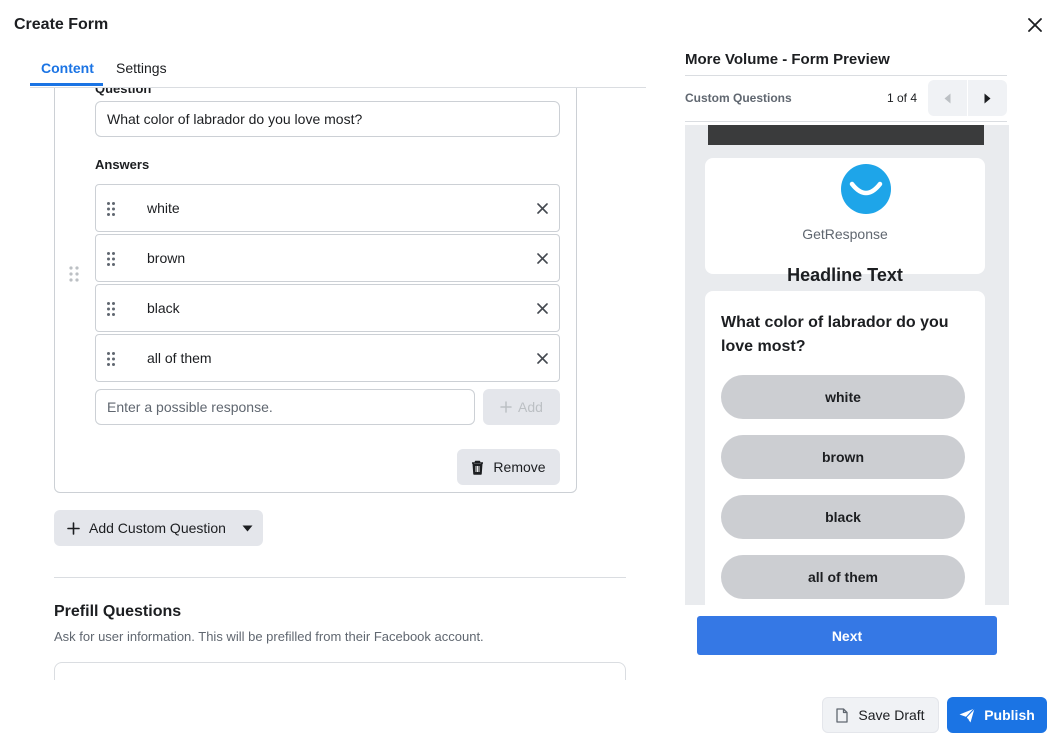  I want to click on answer-row: brown, so click(327, 258).